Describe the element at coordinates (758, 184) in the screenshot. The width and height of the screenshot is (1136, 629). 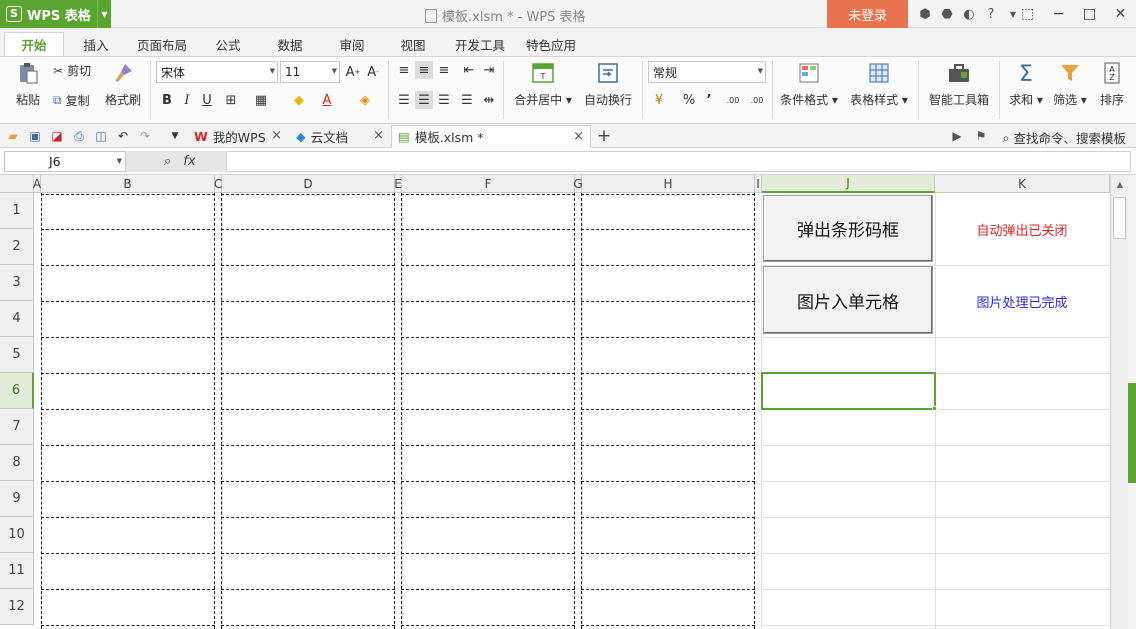
I see `column-header: I` at that location.